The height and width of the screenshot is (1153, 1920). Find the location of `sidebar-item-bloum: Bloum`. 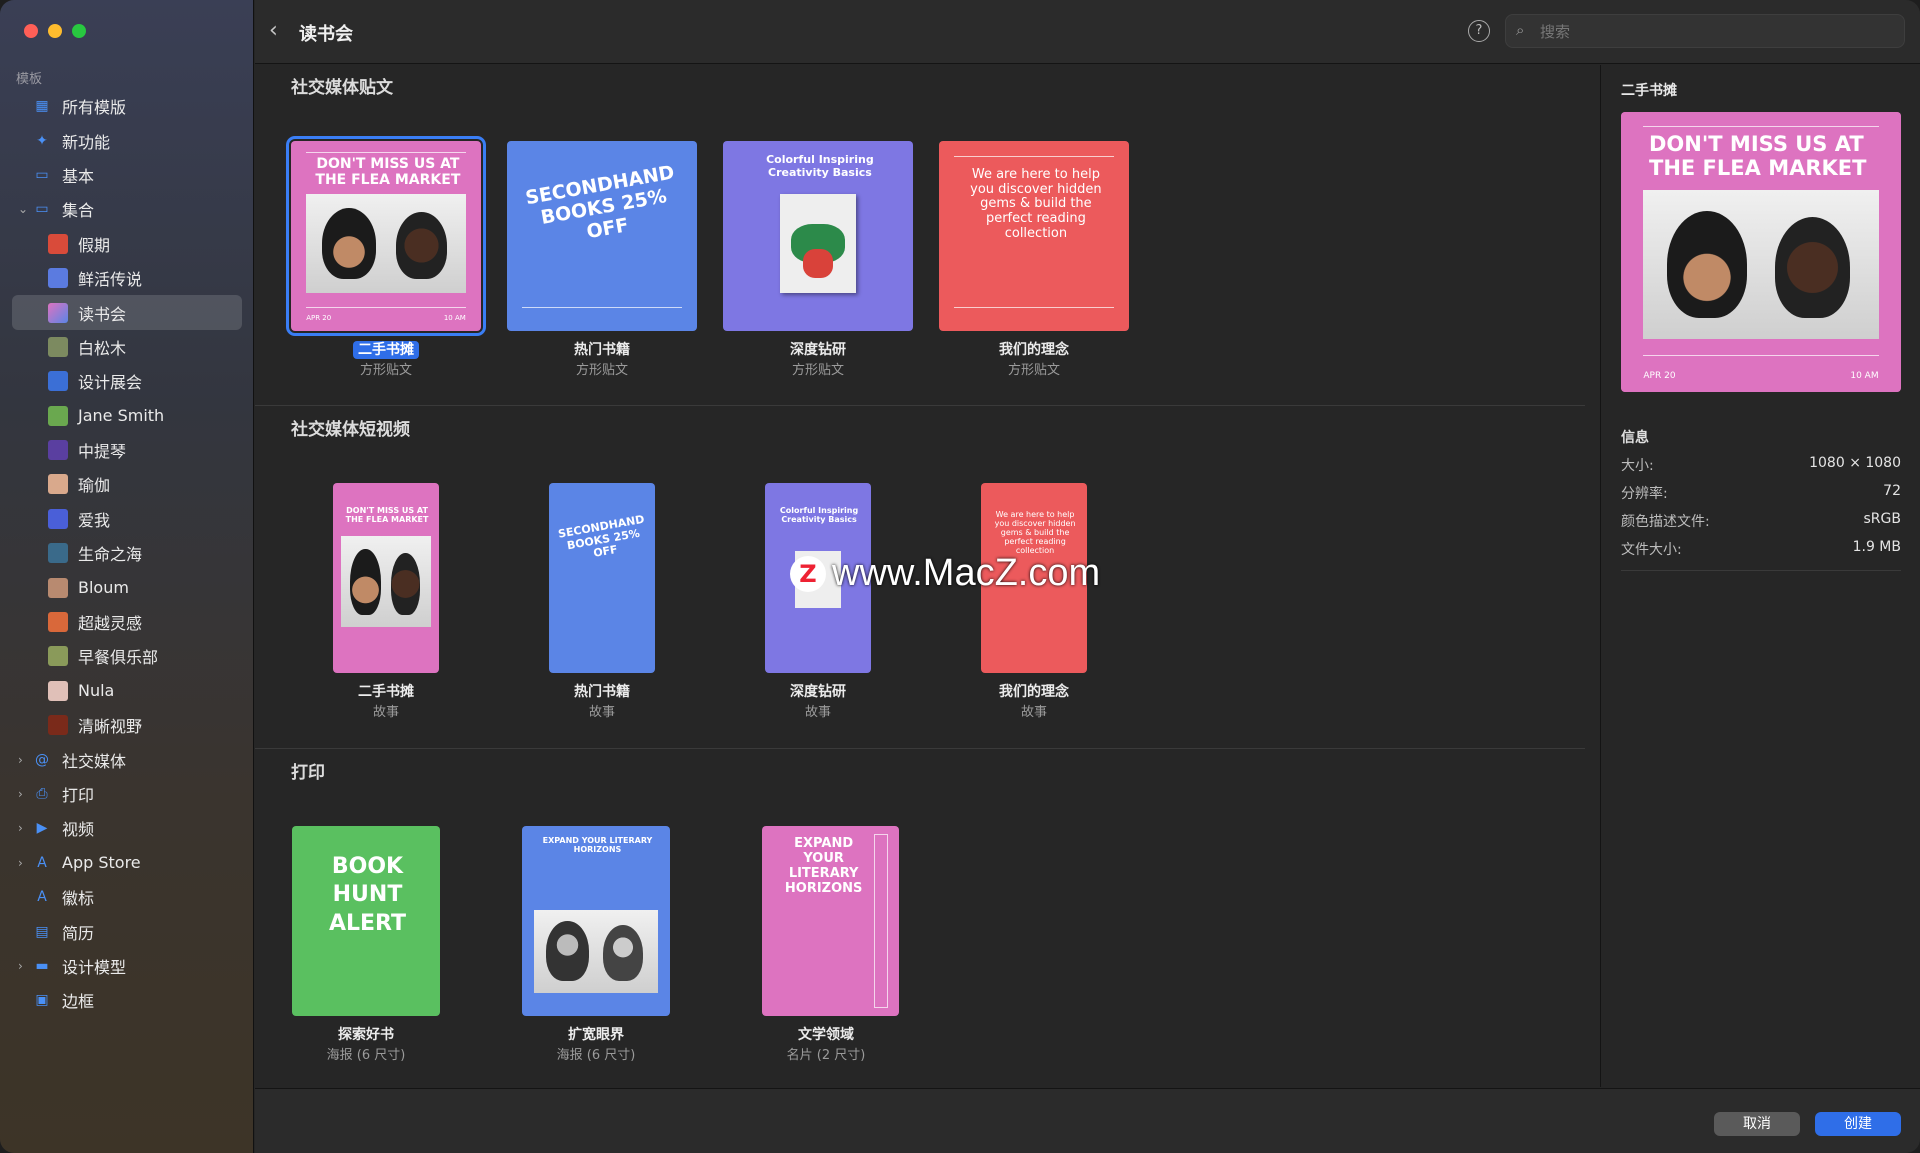

sidebar-item-bloum: Bloum is located at coordinates (127, 587).